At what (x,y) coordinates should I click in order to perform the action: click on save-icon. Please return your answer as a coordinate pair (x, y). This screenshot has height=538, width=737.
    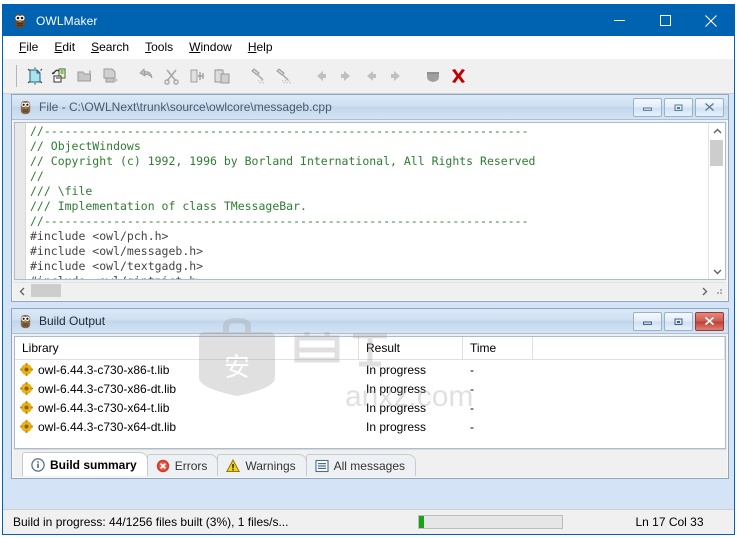
    Looking at the image, I should click on (110, 76).